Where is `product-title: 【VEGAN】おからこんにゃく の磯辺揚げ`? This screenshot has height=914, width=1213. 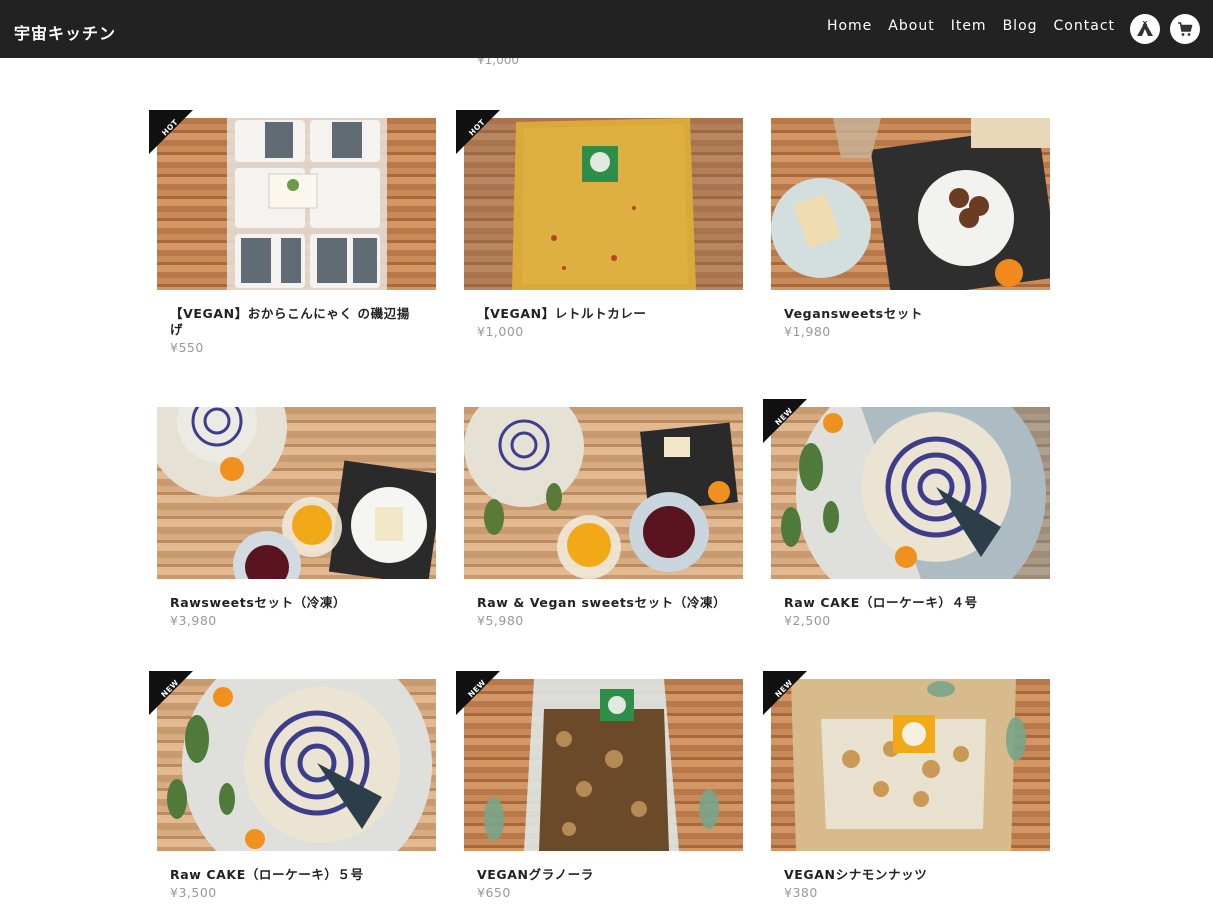
product-title: 【VEGAN】おからこんにゃく の磯辺揚げ is located at coordinates (296, 322).